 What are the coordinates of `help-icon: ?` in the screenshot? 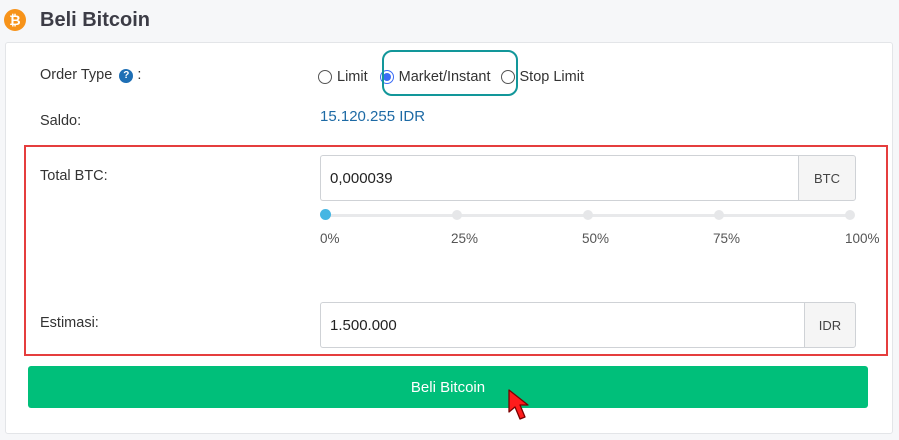 It's located at (126, 76).